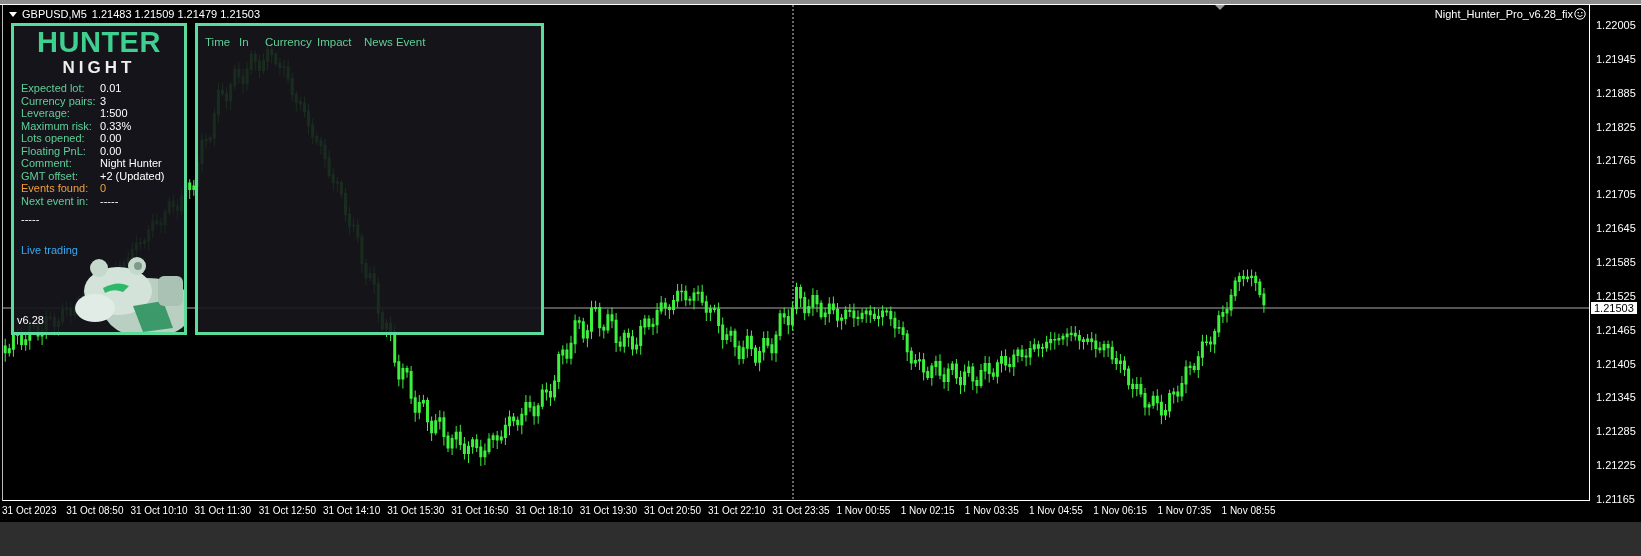  I want to click on column-header: In, so click(244, 42).